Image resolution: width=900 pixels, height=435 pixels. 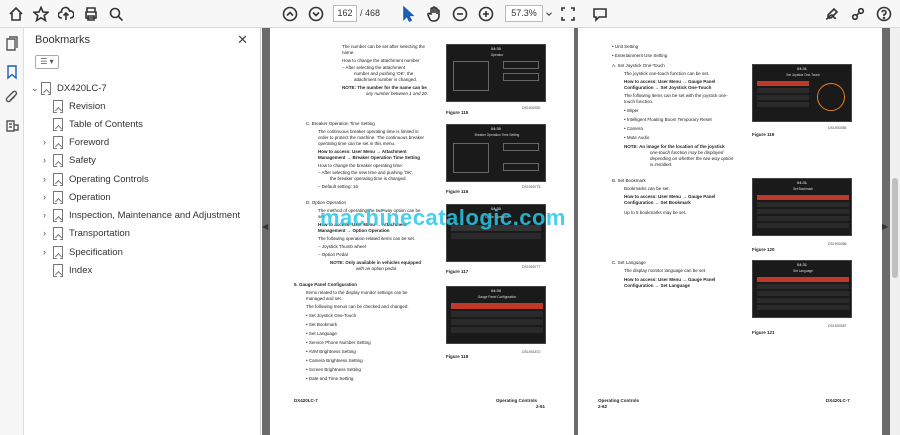 What do you see at coordinates (69, 160) in the screenshot?
I see `bookmark-item-safety: › Safety` at bounding box center [69, 160].